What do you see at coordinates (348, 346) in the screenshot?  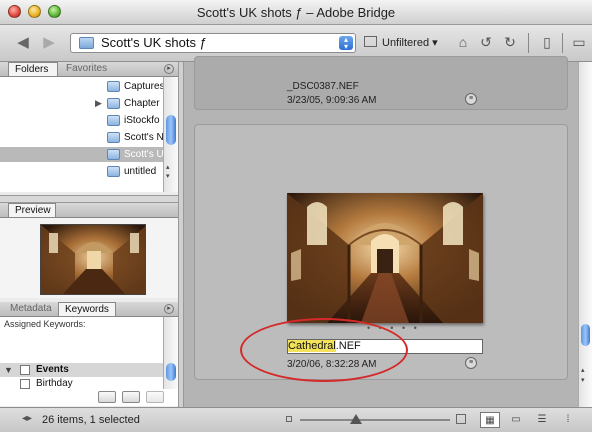 I see `filename-extension: .NEF` at bounding box center [348, 346].